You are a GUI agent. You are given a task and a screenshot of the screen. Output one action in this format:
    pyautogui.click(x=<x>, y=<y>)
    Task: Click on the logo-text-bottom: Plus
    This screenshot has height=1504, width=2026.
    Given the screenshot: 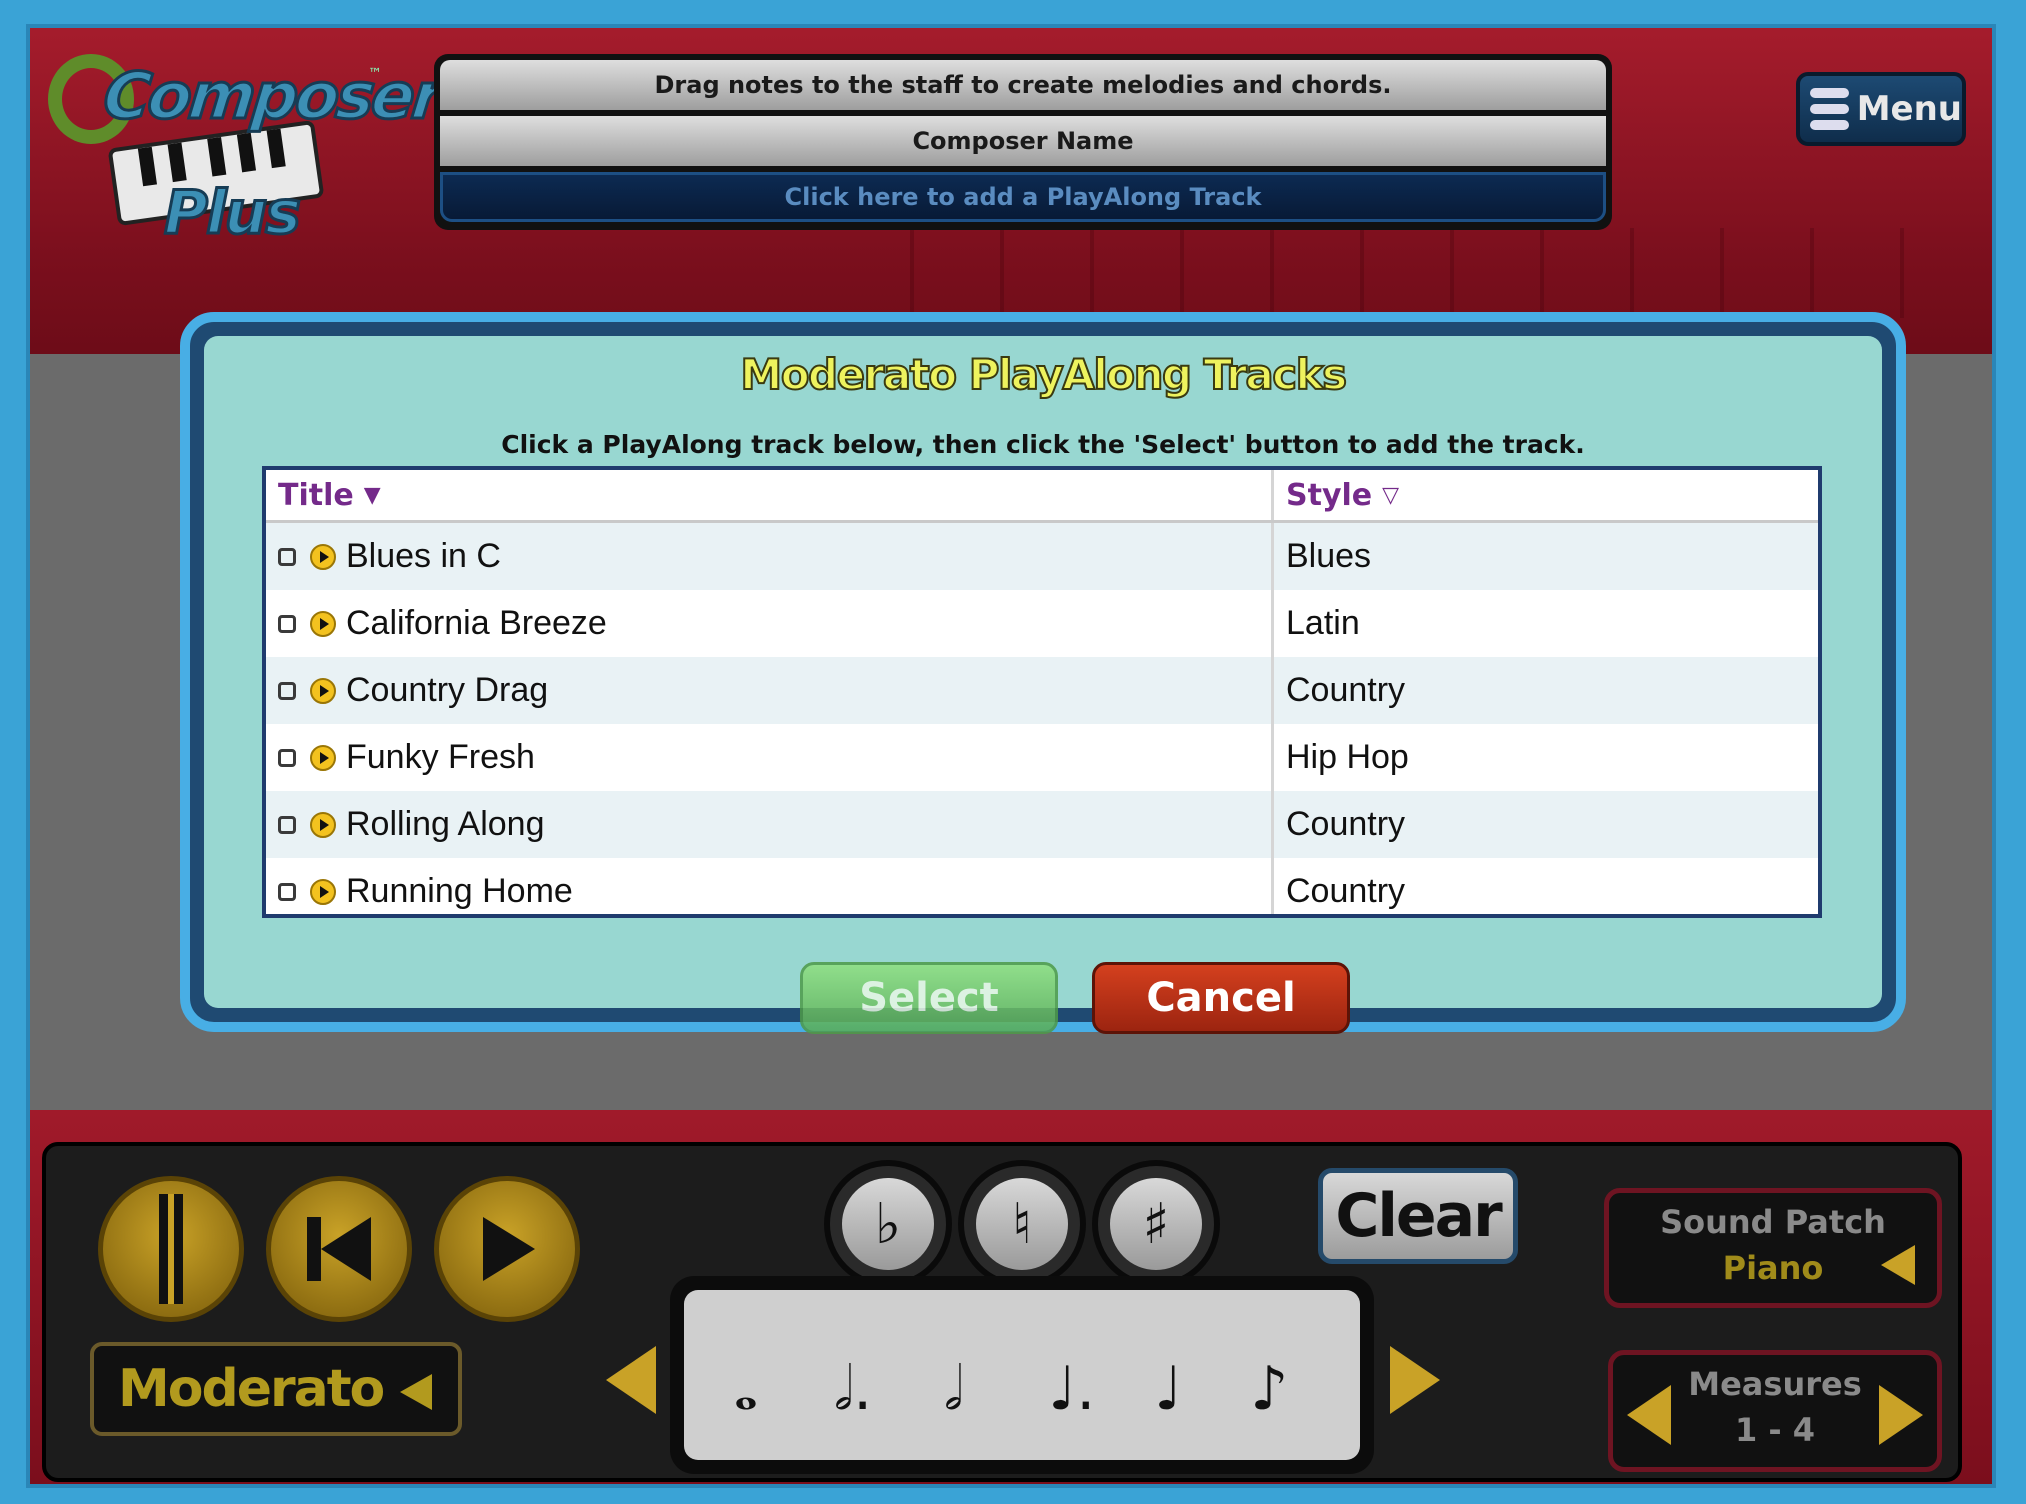 What is the action you would take?
    pyautogui.click(x=233, y=213)
    